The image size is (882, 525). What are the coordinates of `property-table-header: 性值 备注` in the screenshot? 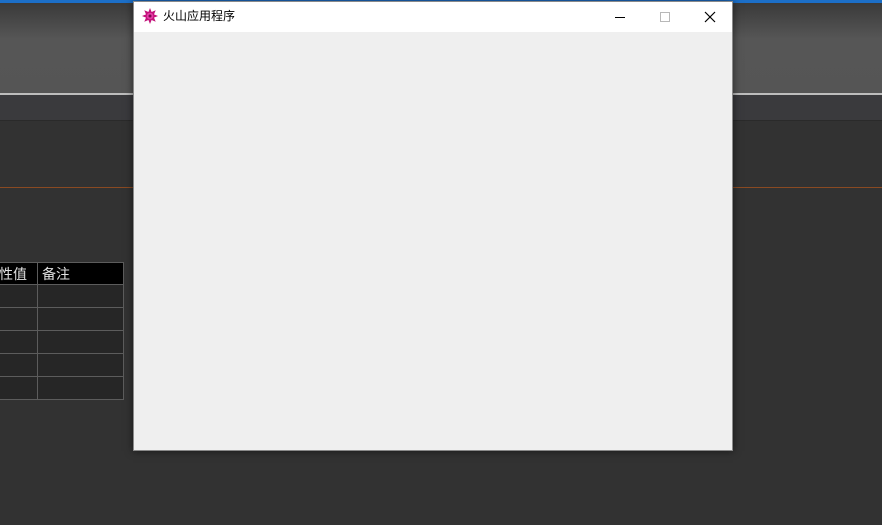 It's located at (62, 273).